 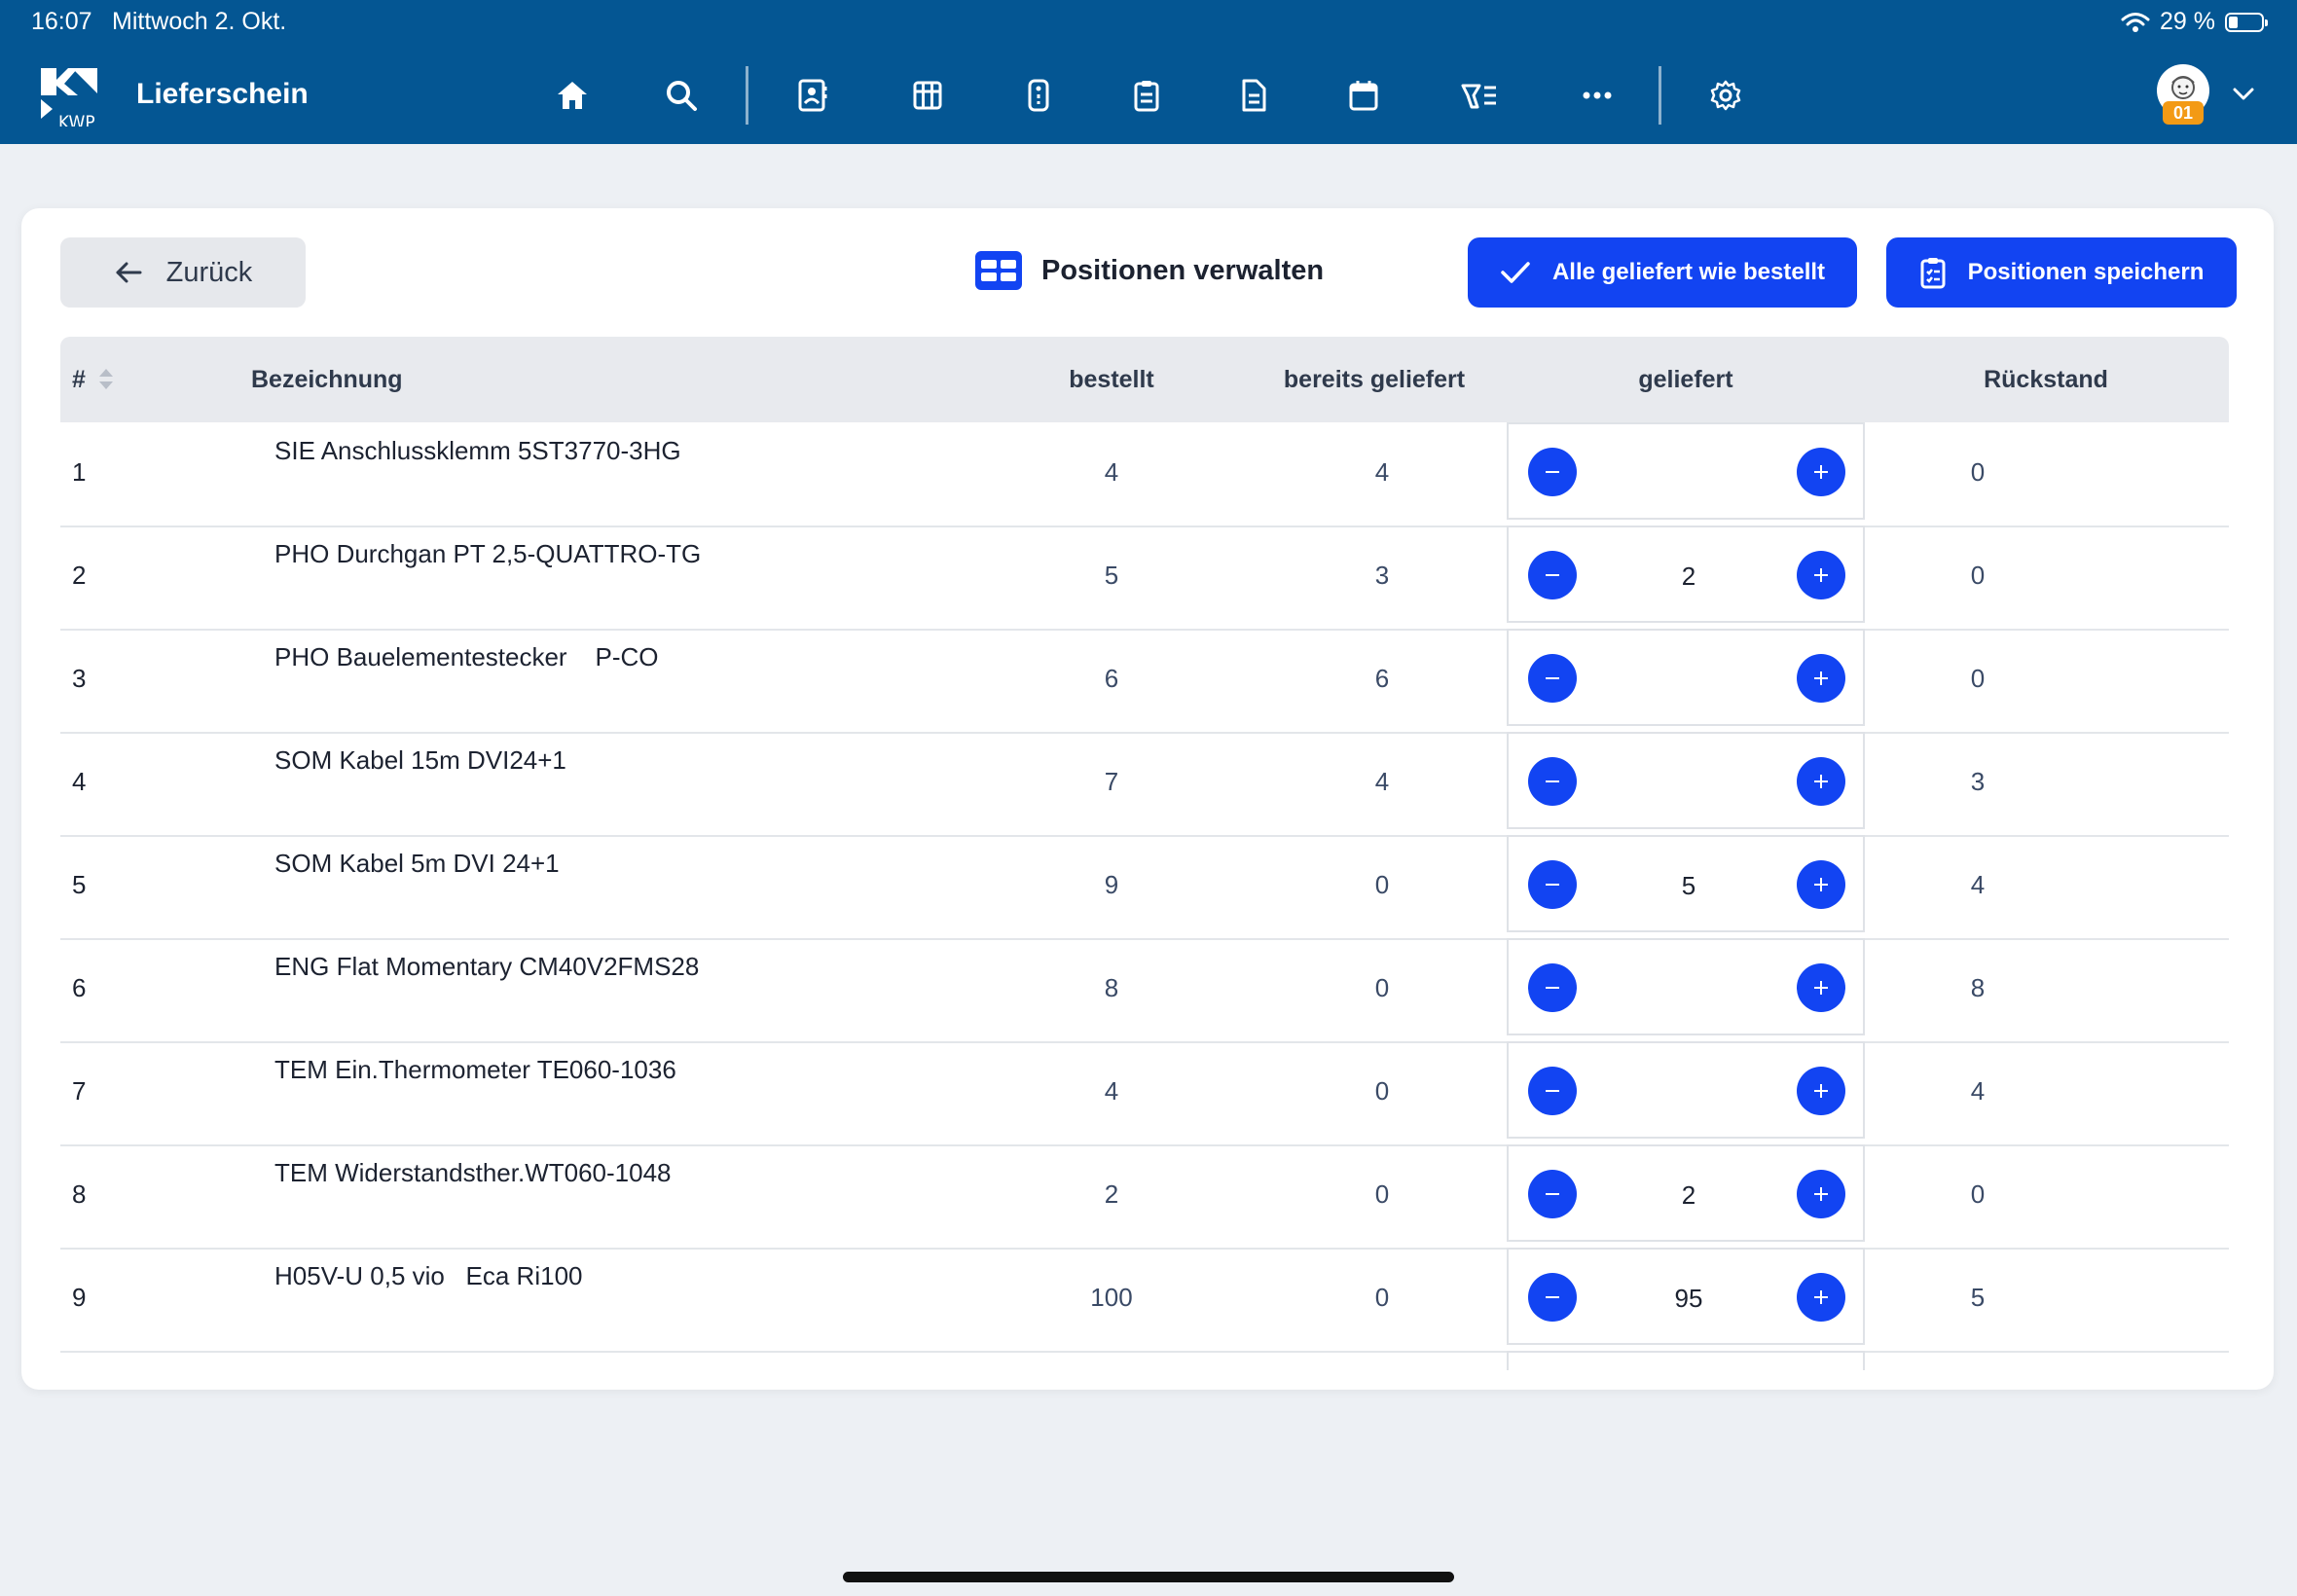 What do you see at coordinates (467, 656) in the screenshot?
I see `row-designation: PHO Bauelementestecker P-CO` at bounding box center [467, 656].